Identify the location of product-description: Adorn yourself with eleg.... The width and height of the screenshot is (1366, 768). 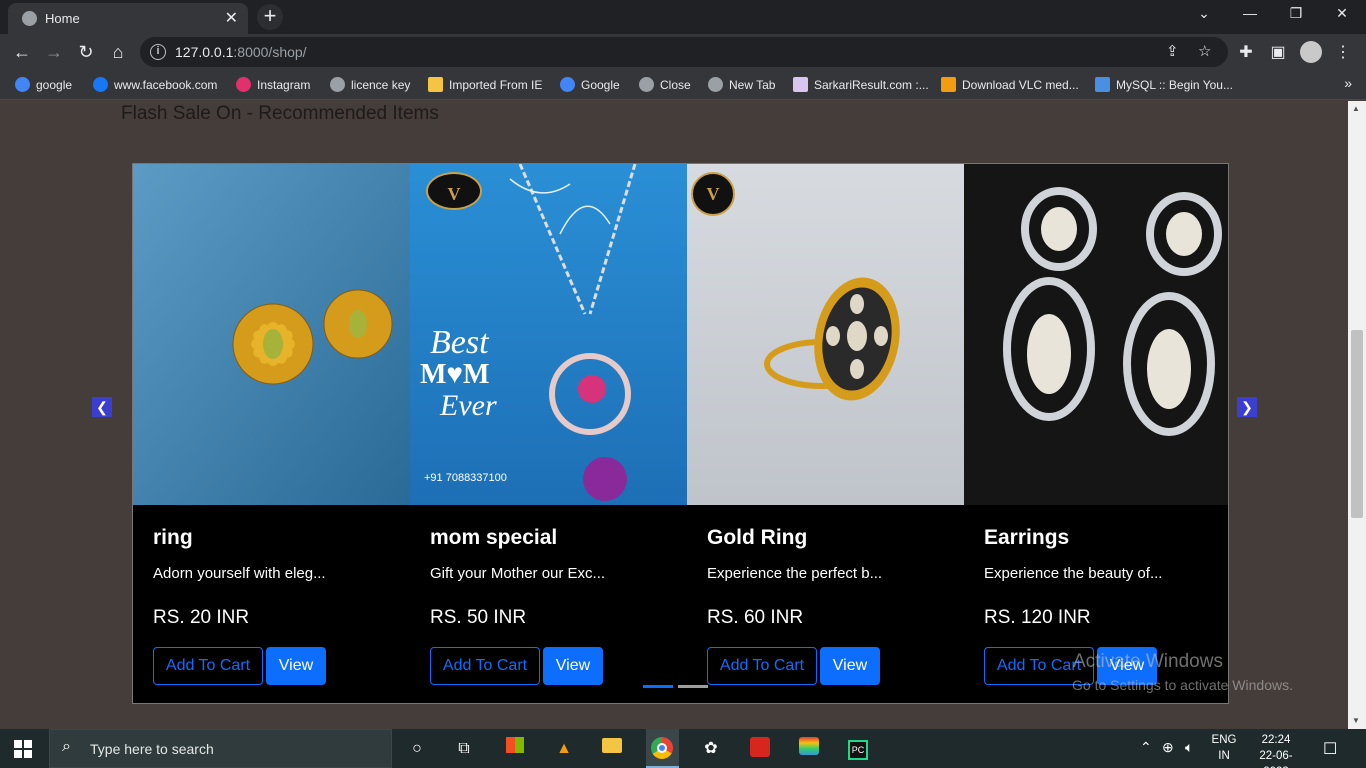
(239, 573).